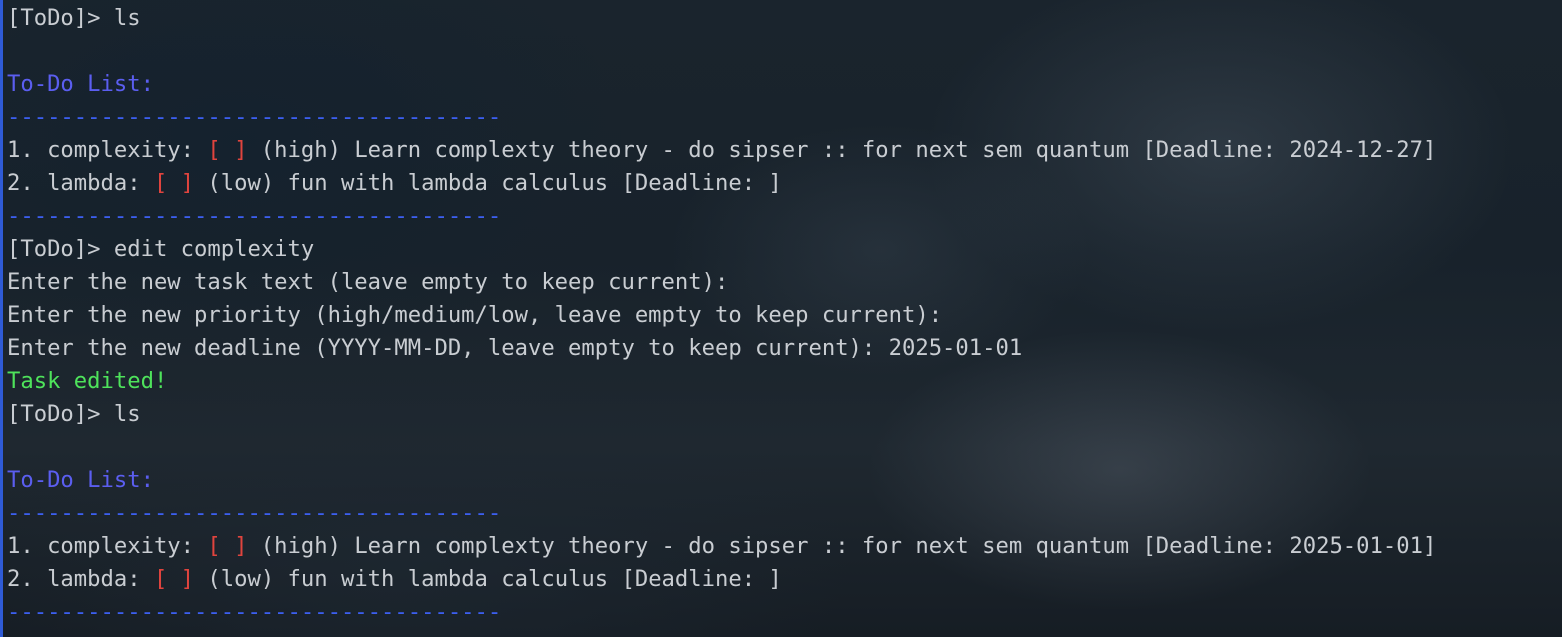 This screenshot has width=1562, height=637. What do you see at coordinates (87, 381) in the screenshot?
I see `success-message: Task edited!` at bounding box center [87, 381].